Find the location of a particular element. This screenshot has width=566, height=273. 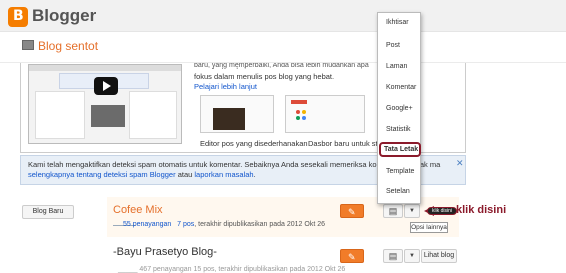

learn-more-link: Pelajari lebih lanjut is located at coordinates (225, 86).